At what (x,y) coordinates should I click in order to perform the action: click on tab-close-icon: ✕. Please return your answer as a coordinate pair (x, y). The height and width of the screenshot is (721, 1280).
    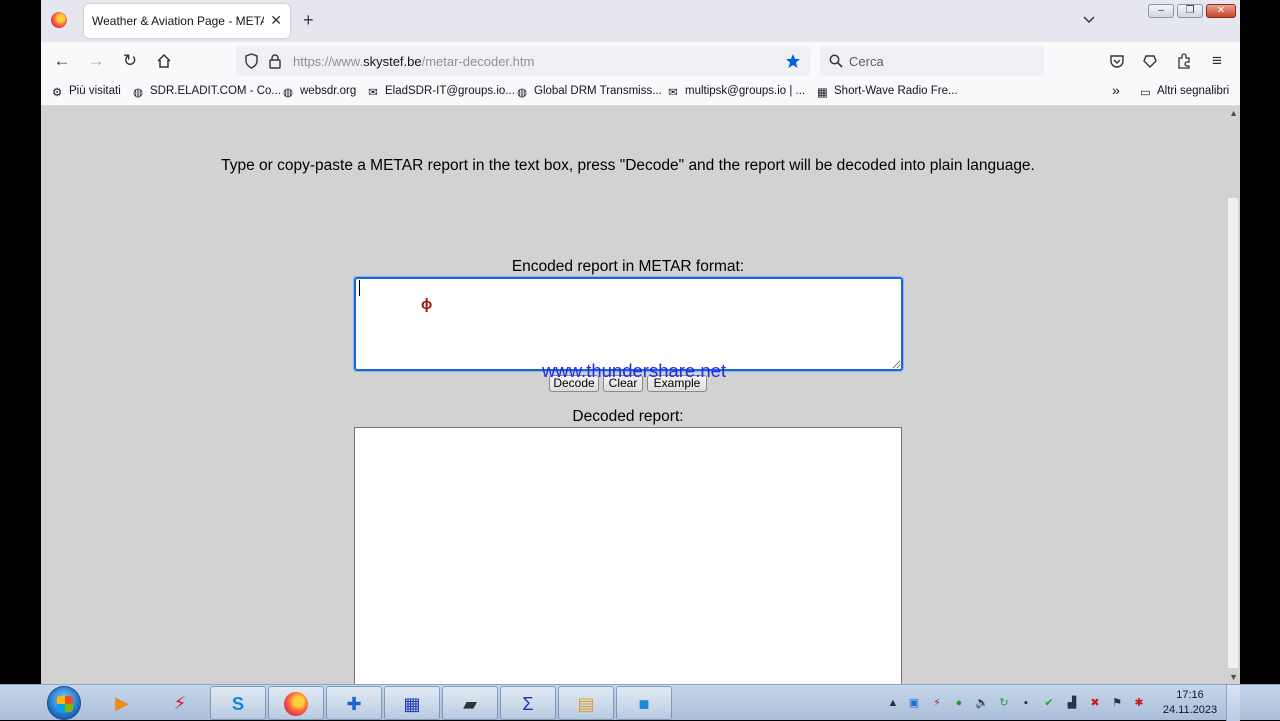
    Looking at the image, I should click on (276, 20).